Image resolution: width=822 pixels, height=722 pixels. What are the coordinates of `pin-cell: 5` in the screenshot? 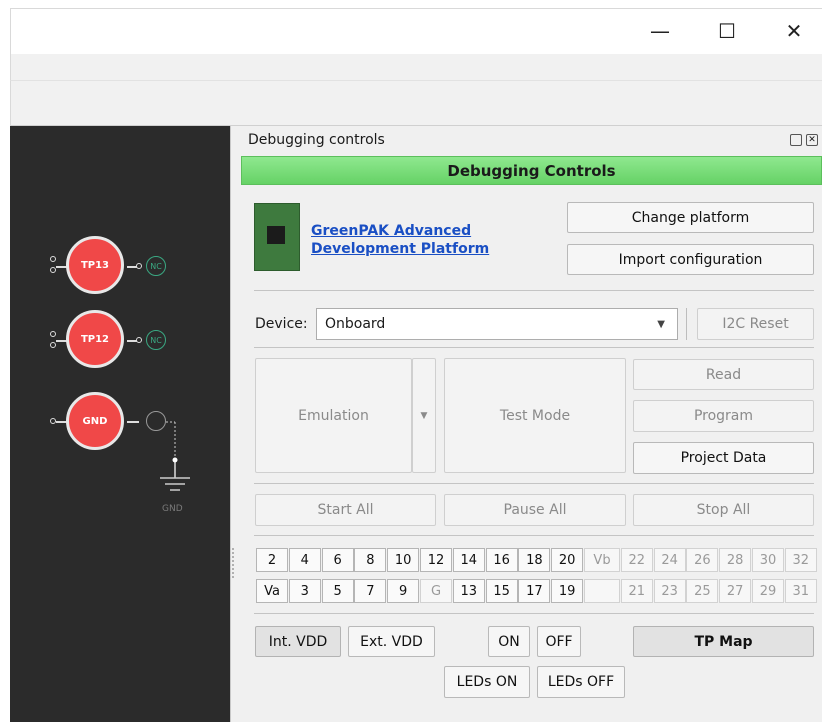 It's located at (337, 591).